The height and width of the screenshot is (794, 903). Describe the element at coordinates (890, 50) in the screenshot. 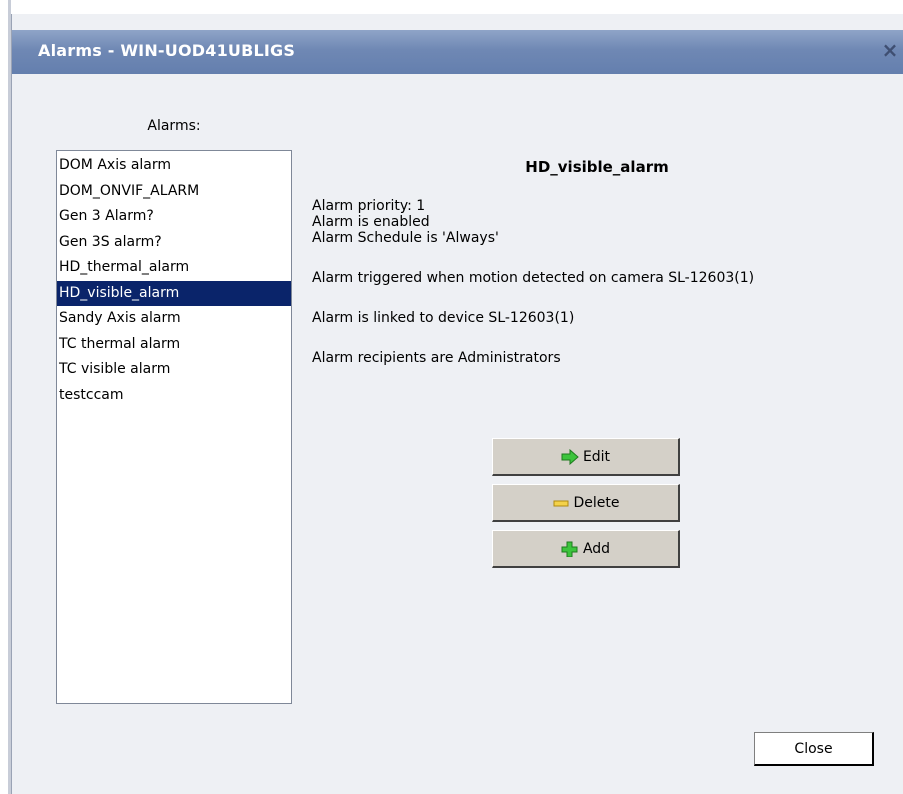

I see `close-icon: ×` at that location.